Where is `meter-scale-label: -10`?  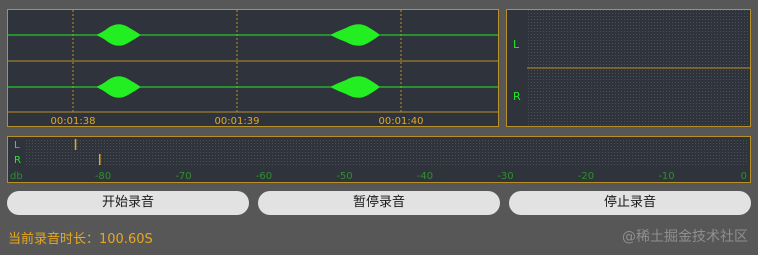
meter-scale-label: -10 is located at coordinates (666, 176).